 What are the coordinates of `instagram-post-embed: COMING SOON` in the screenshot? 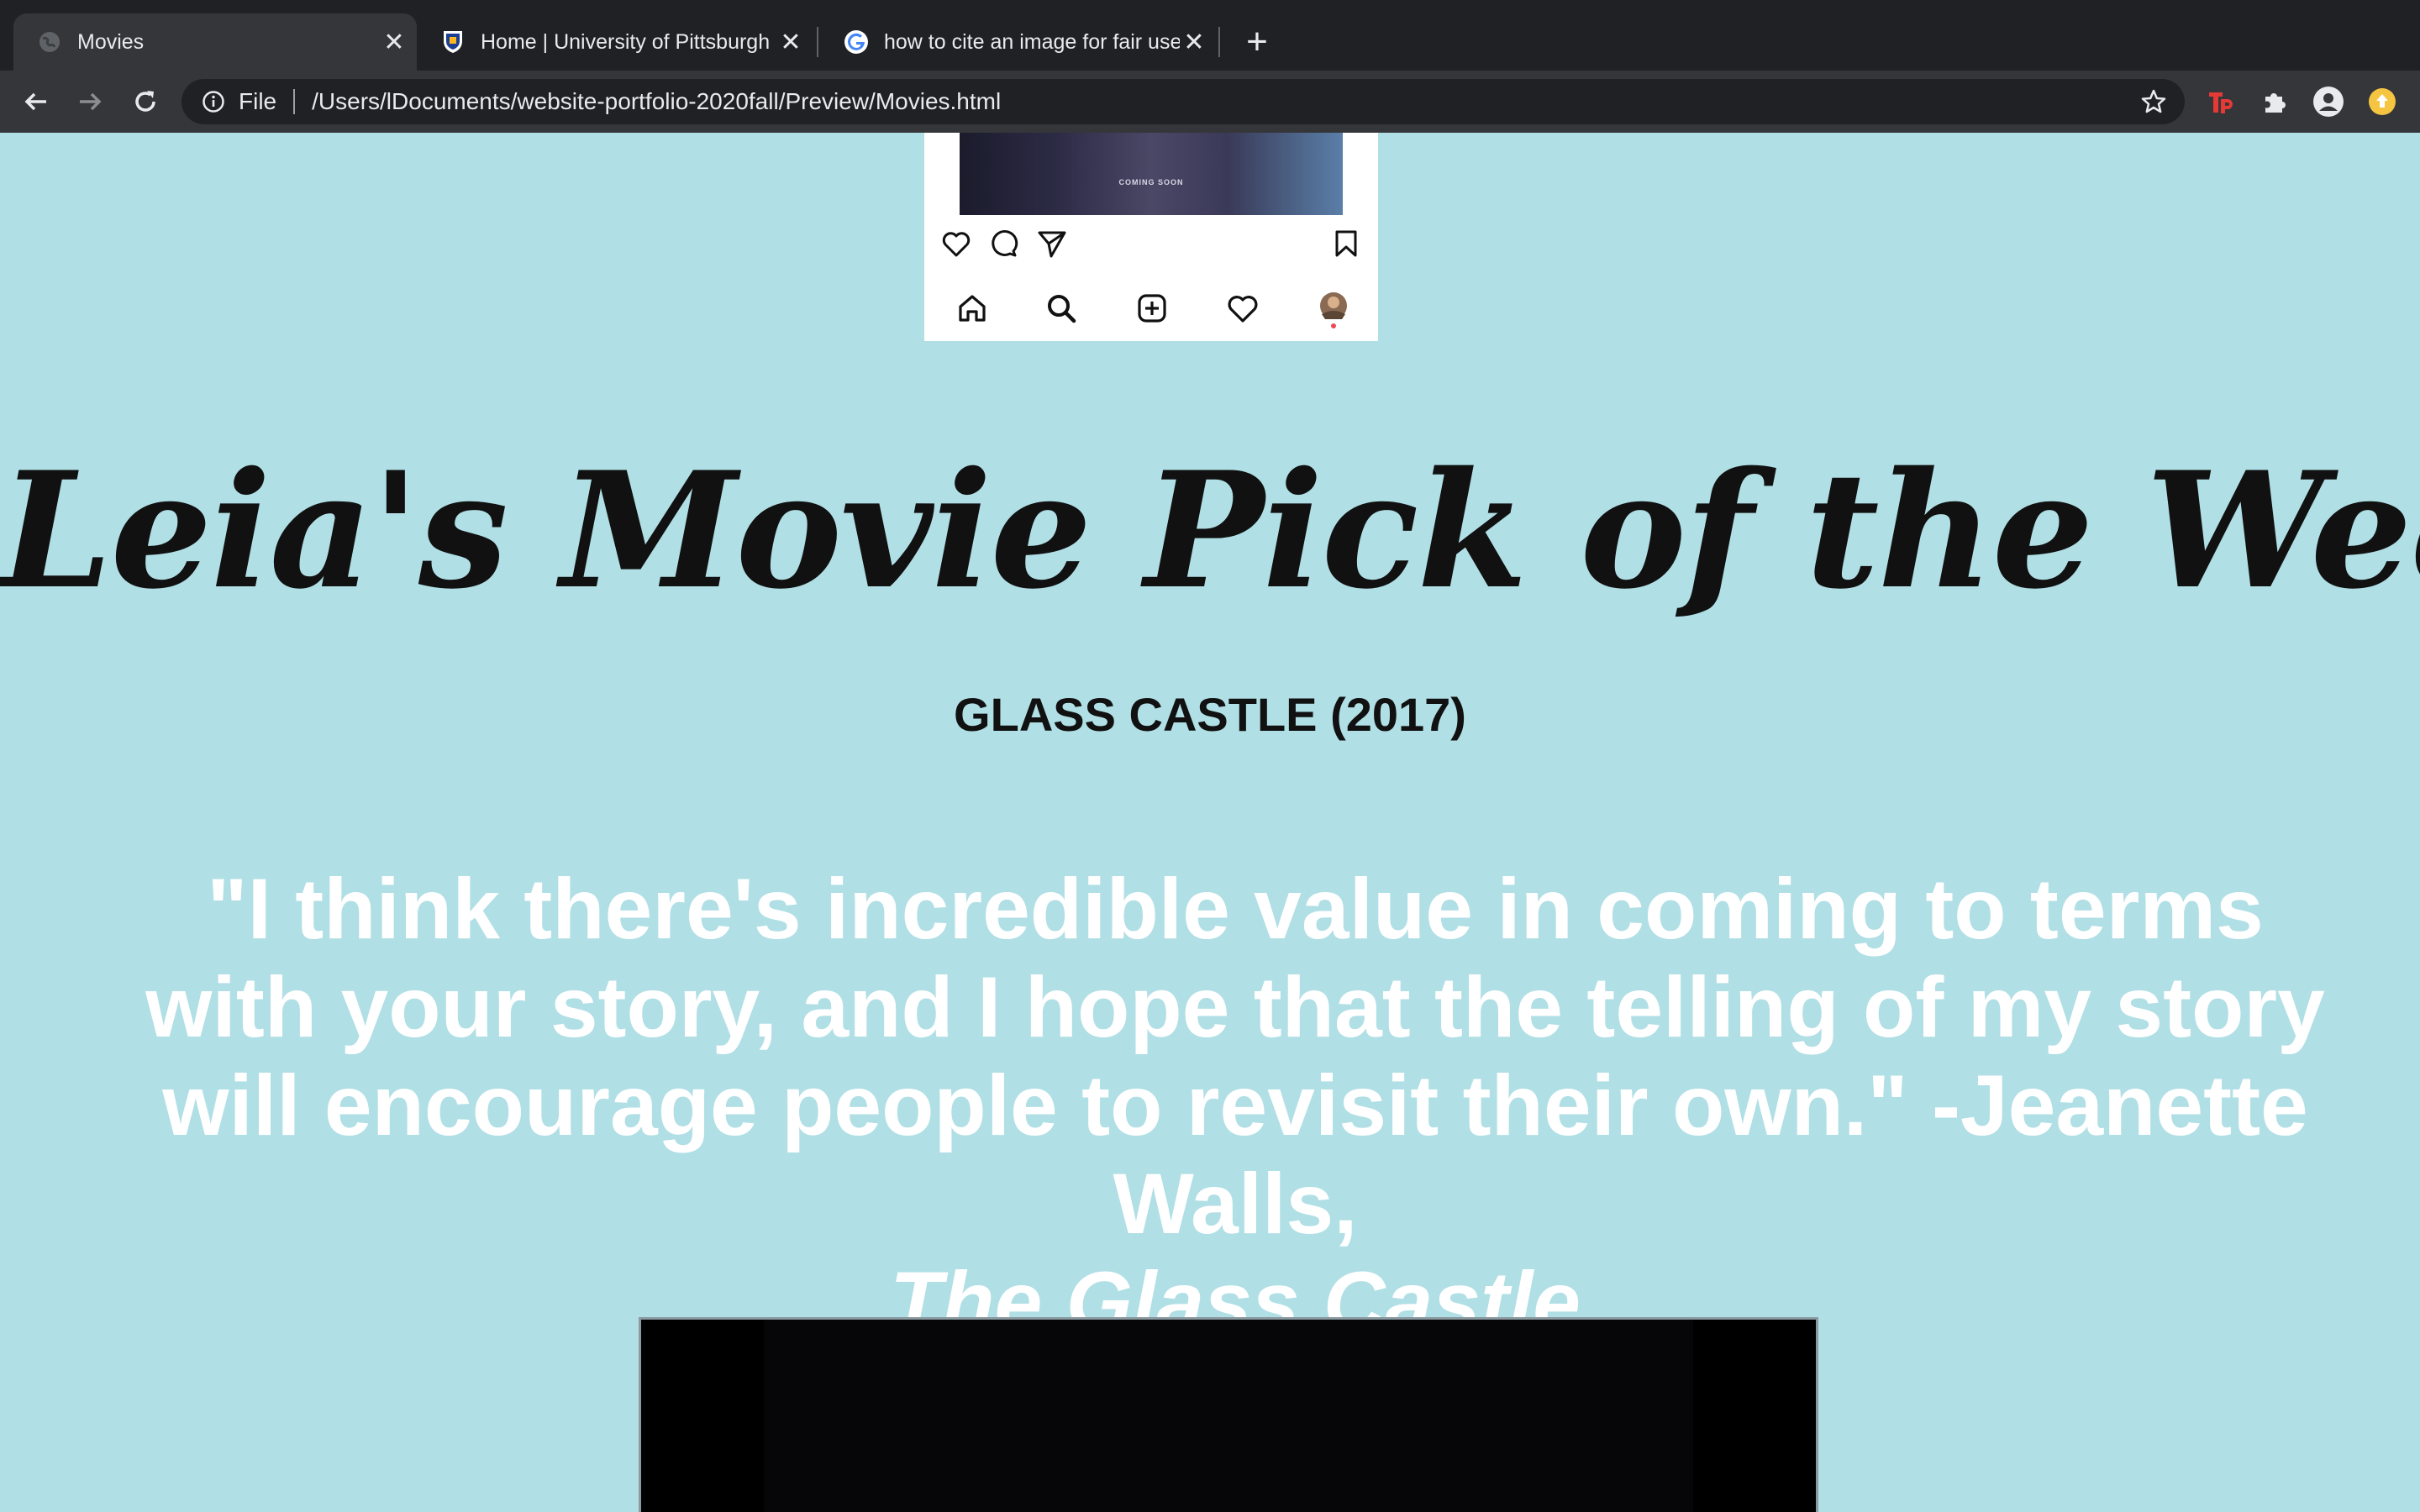 It's located at (1151, 237).